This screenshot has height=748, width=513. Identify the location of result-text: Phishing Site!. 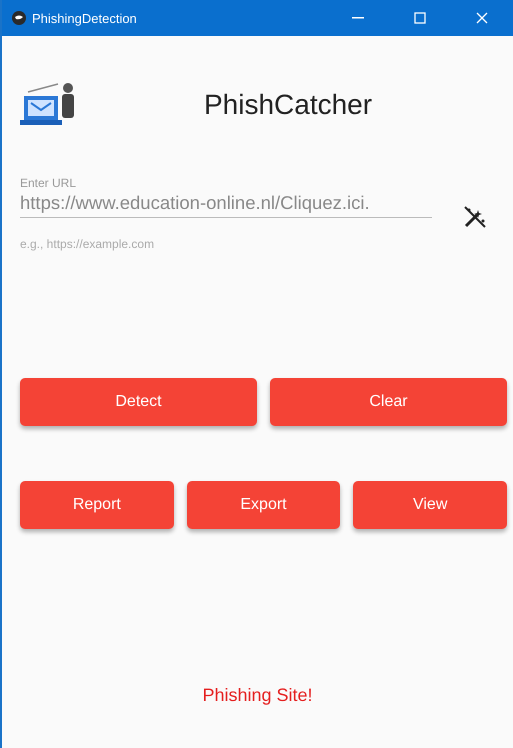
(257, 695).